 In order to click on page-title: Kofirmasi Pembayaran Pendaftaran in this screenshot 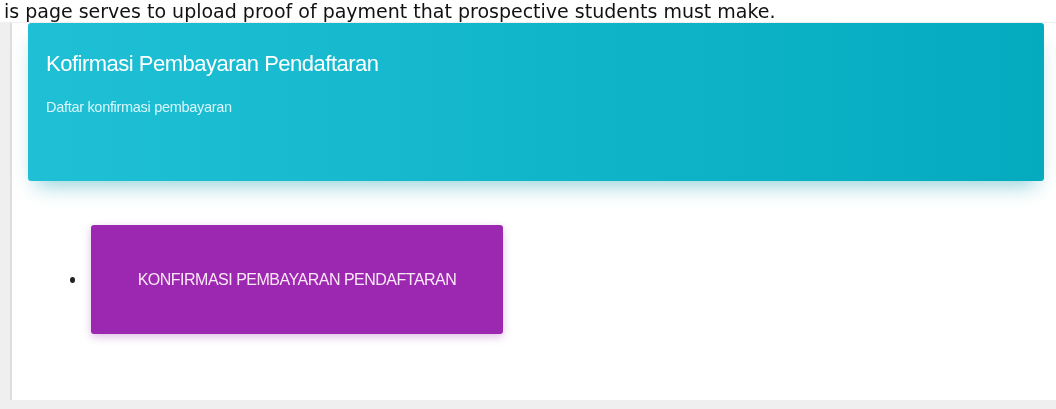, I will do `click(213, 64)`.